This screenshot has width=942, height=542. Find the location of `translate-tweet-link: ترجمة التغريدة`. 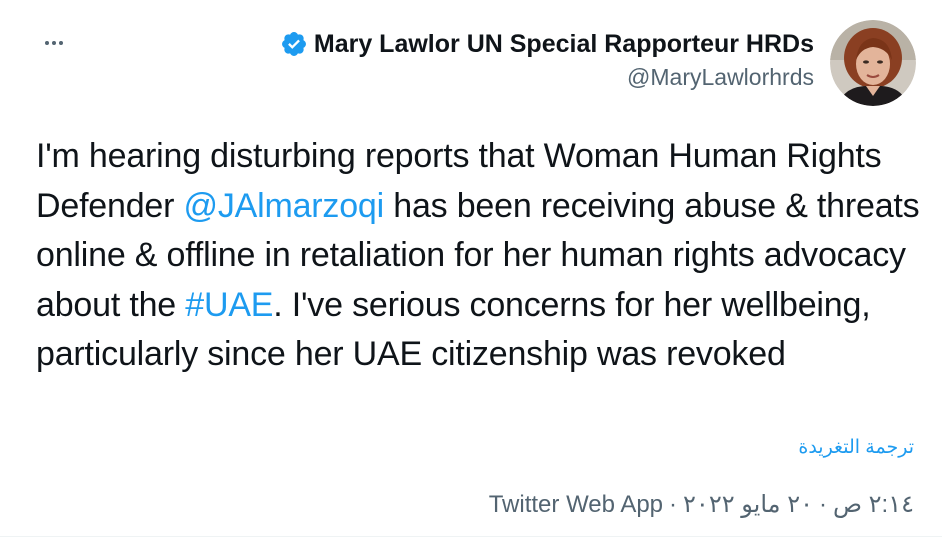

translate-tweet-link: ترجمة التغريدة is located at coordinates (856, 447).